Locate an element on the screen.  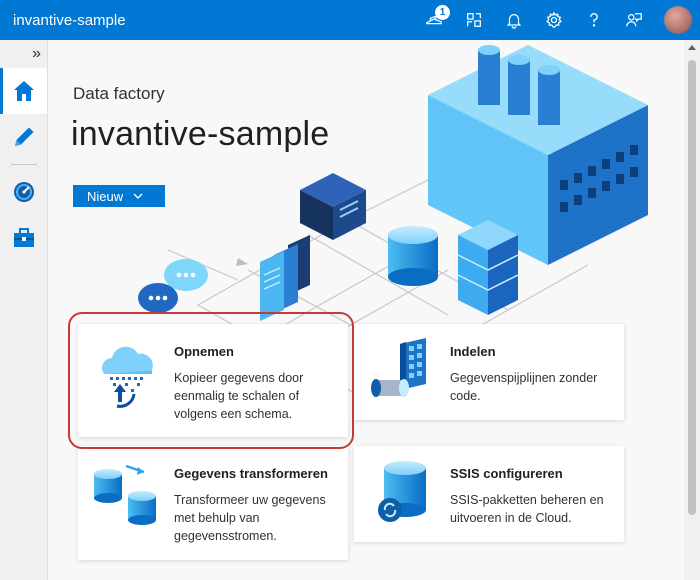
app-title: invantive-sample is located at coordinates (207, 20).